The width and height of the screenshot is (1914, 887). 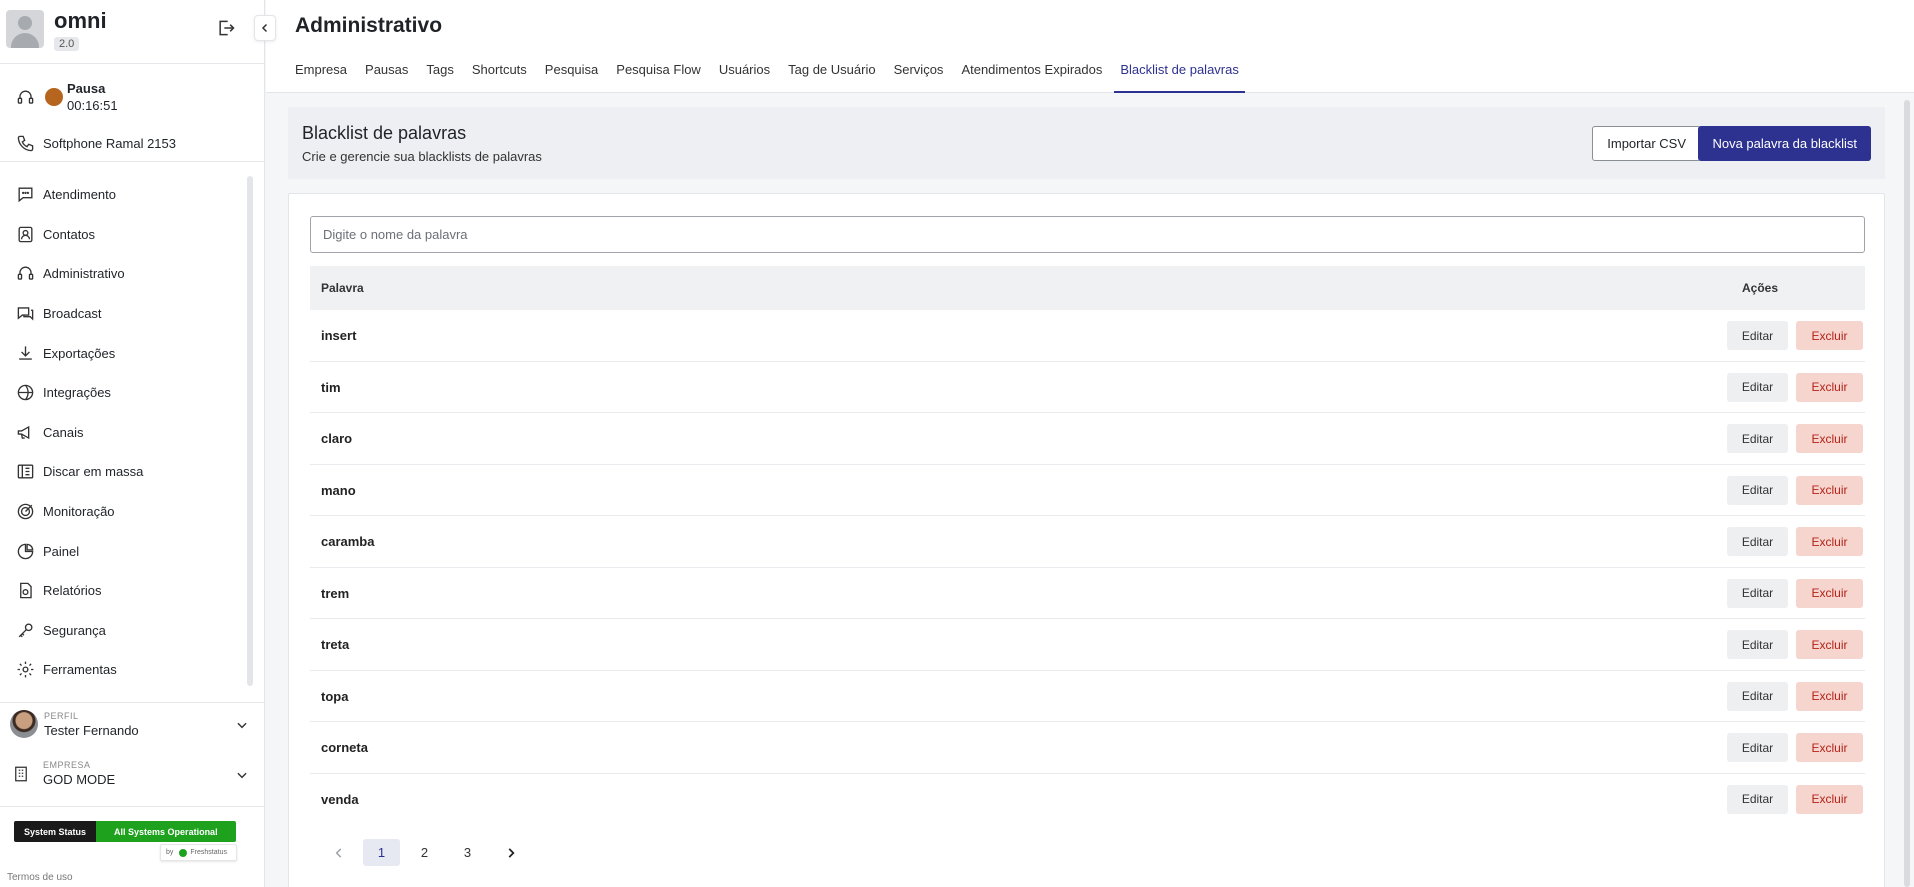 I want to click on page-button: 2, so click(x=424, y=852).